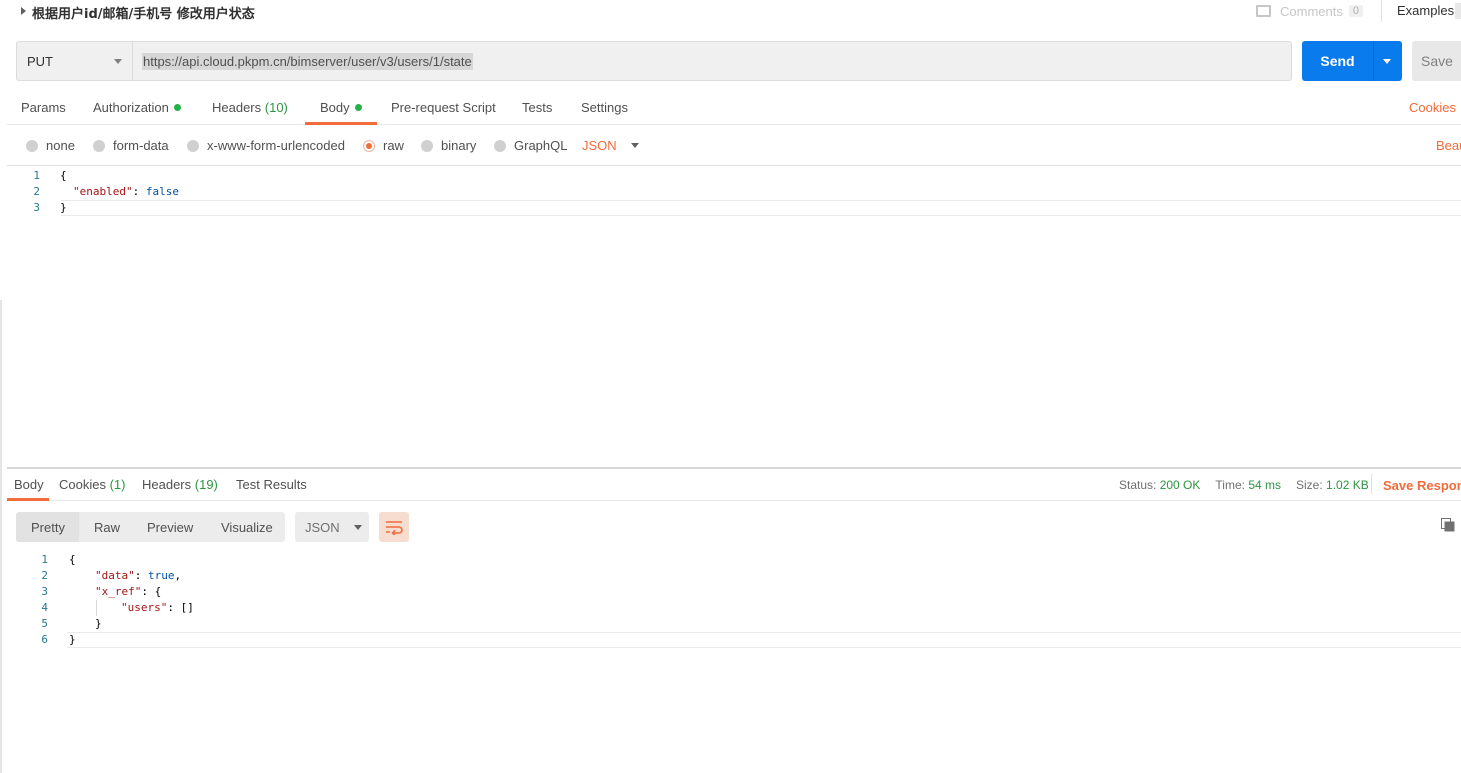  I want to click on tab-body-label: Body, so click(335, 107).